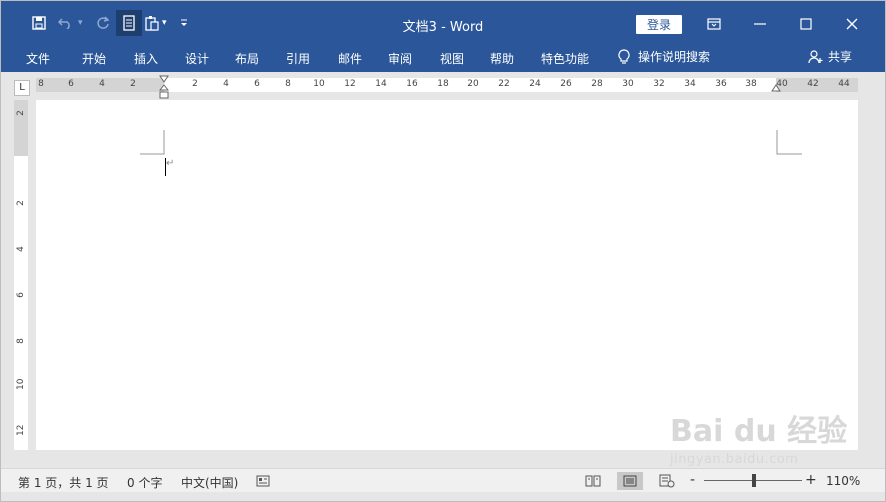  What do you see at coordinates (692, 480) in the screenshot?
I see `zoom-out-button: -` at bounding box center [692, 480].